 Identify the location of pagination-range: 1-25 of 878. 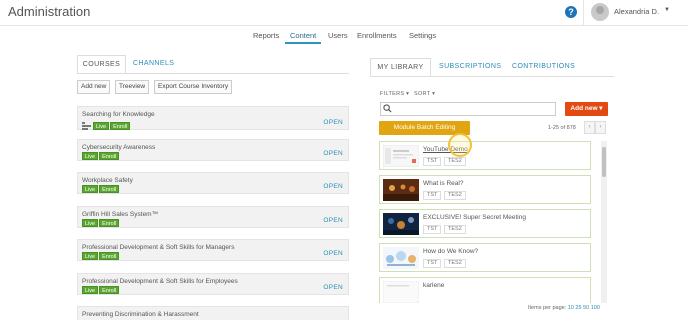
(562, 128).